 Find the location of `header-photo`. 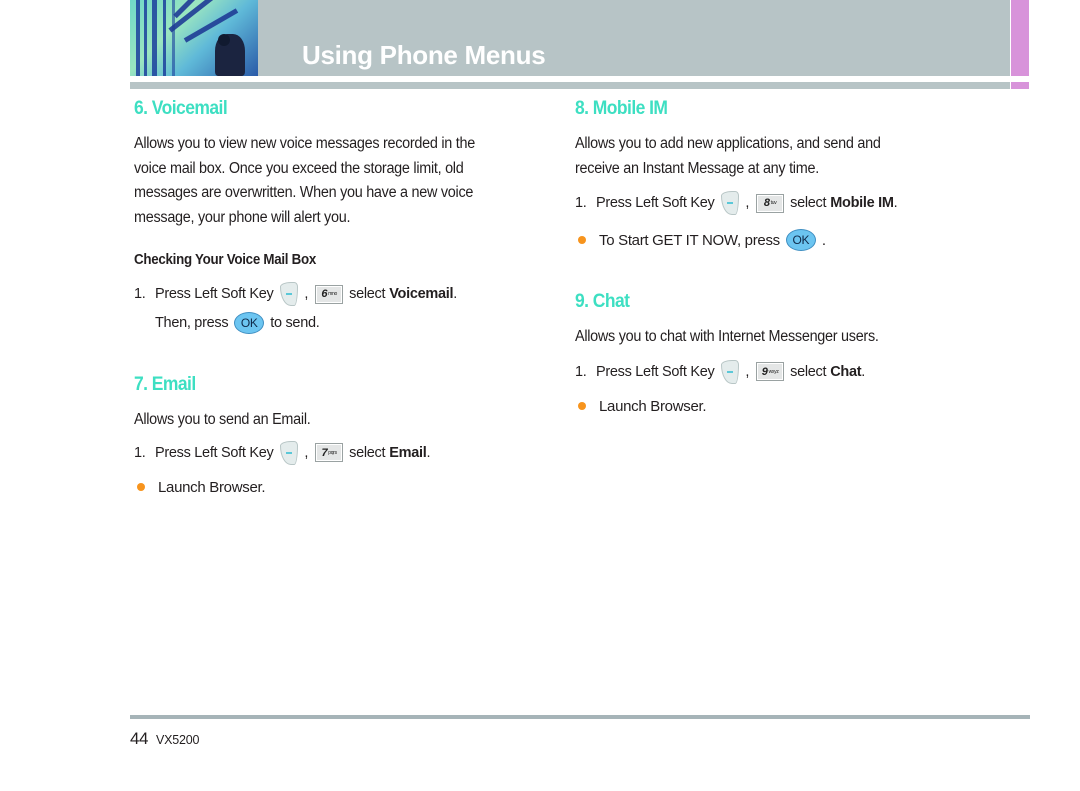

header-photo is located at coordinates (194, 38).